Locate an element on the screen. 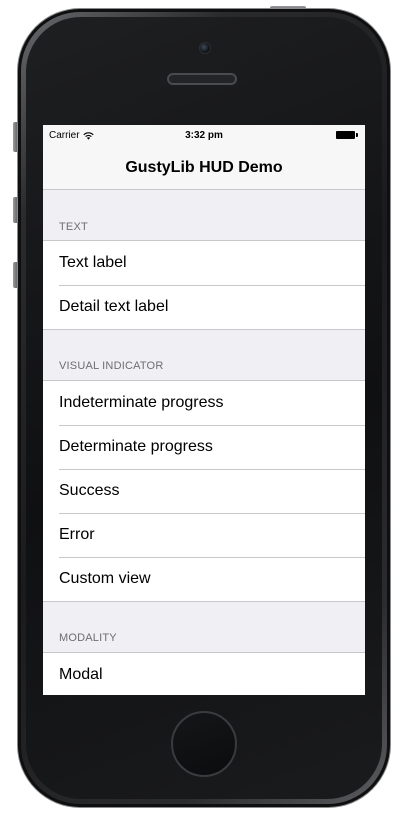  status-time: 3:32 pm is located at coordinates (204, 135).